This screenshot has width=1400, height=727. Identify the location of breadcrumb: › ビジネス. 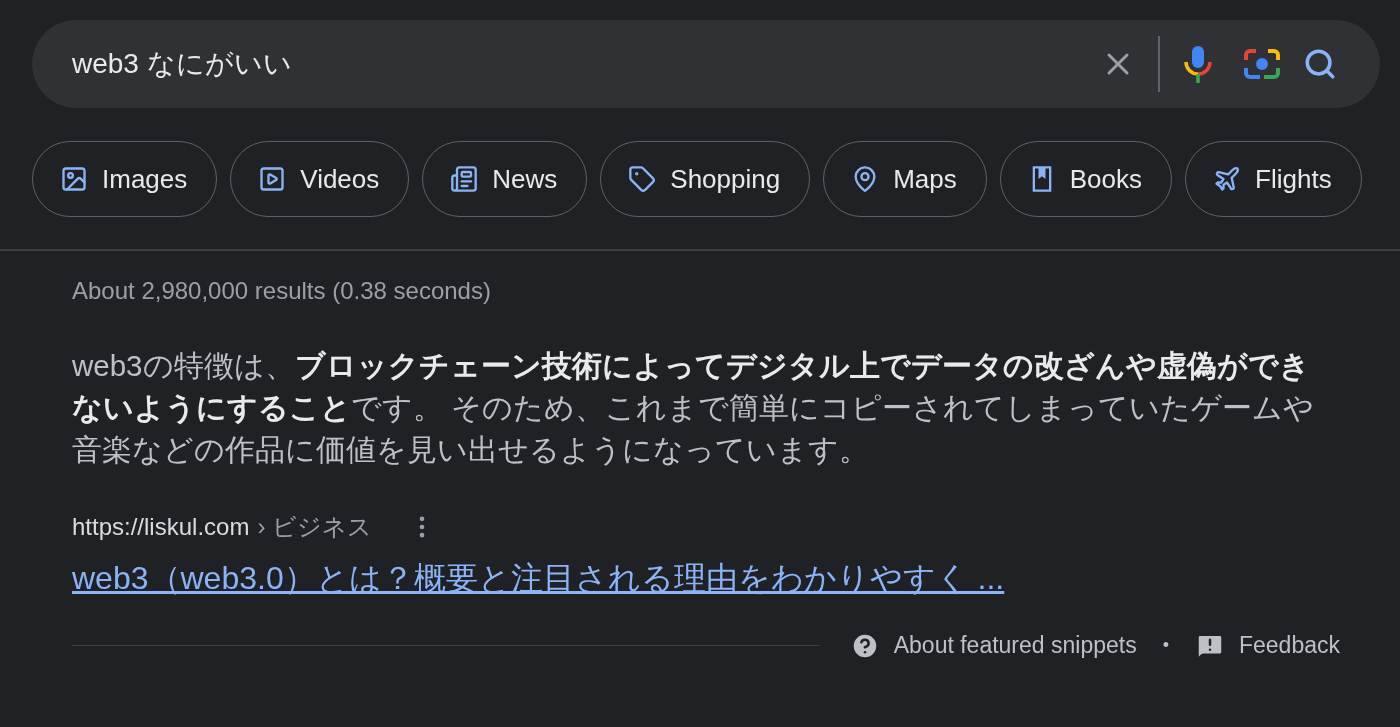
(315, 526).